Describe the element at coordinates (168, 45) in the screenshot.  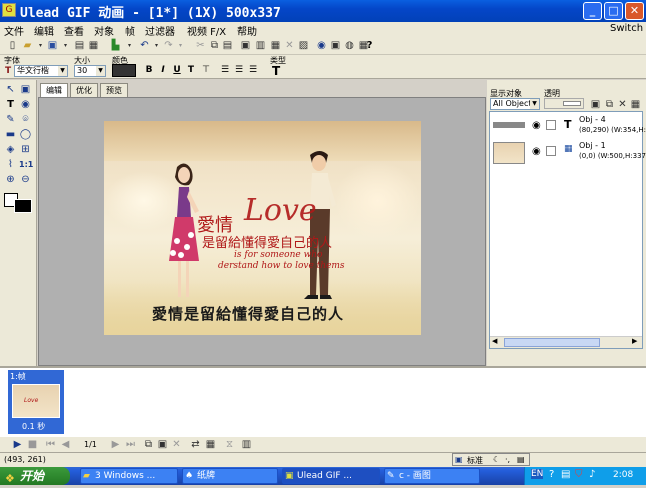
I see `redo-icon: ↷` at that location.